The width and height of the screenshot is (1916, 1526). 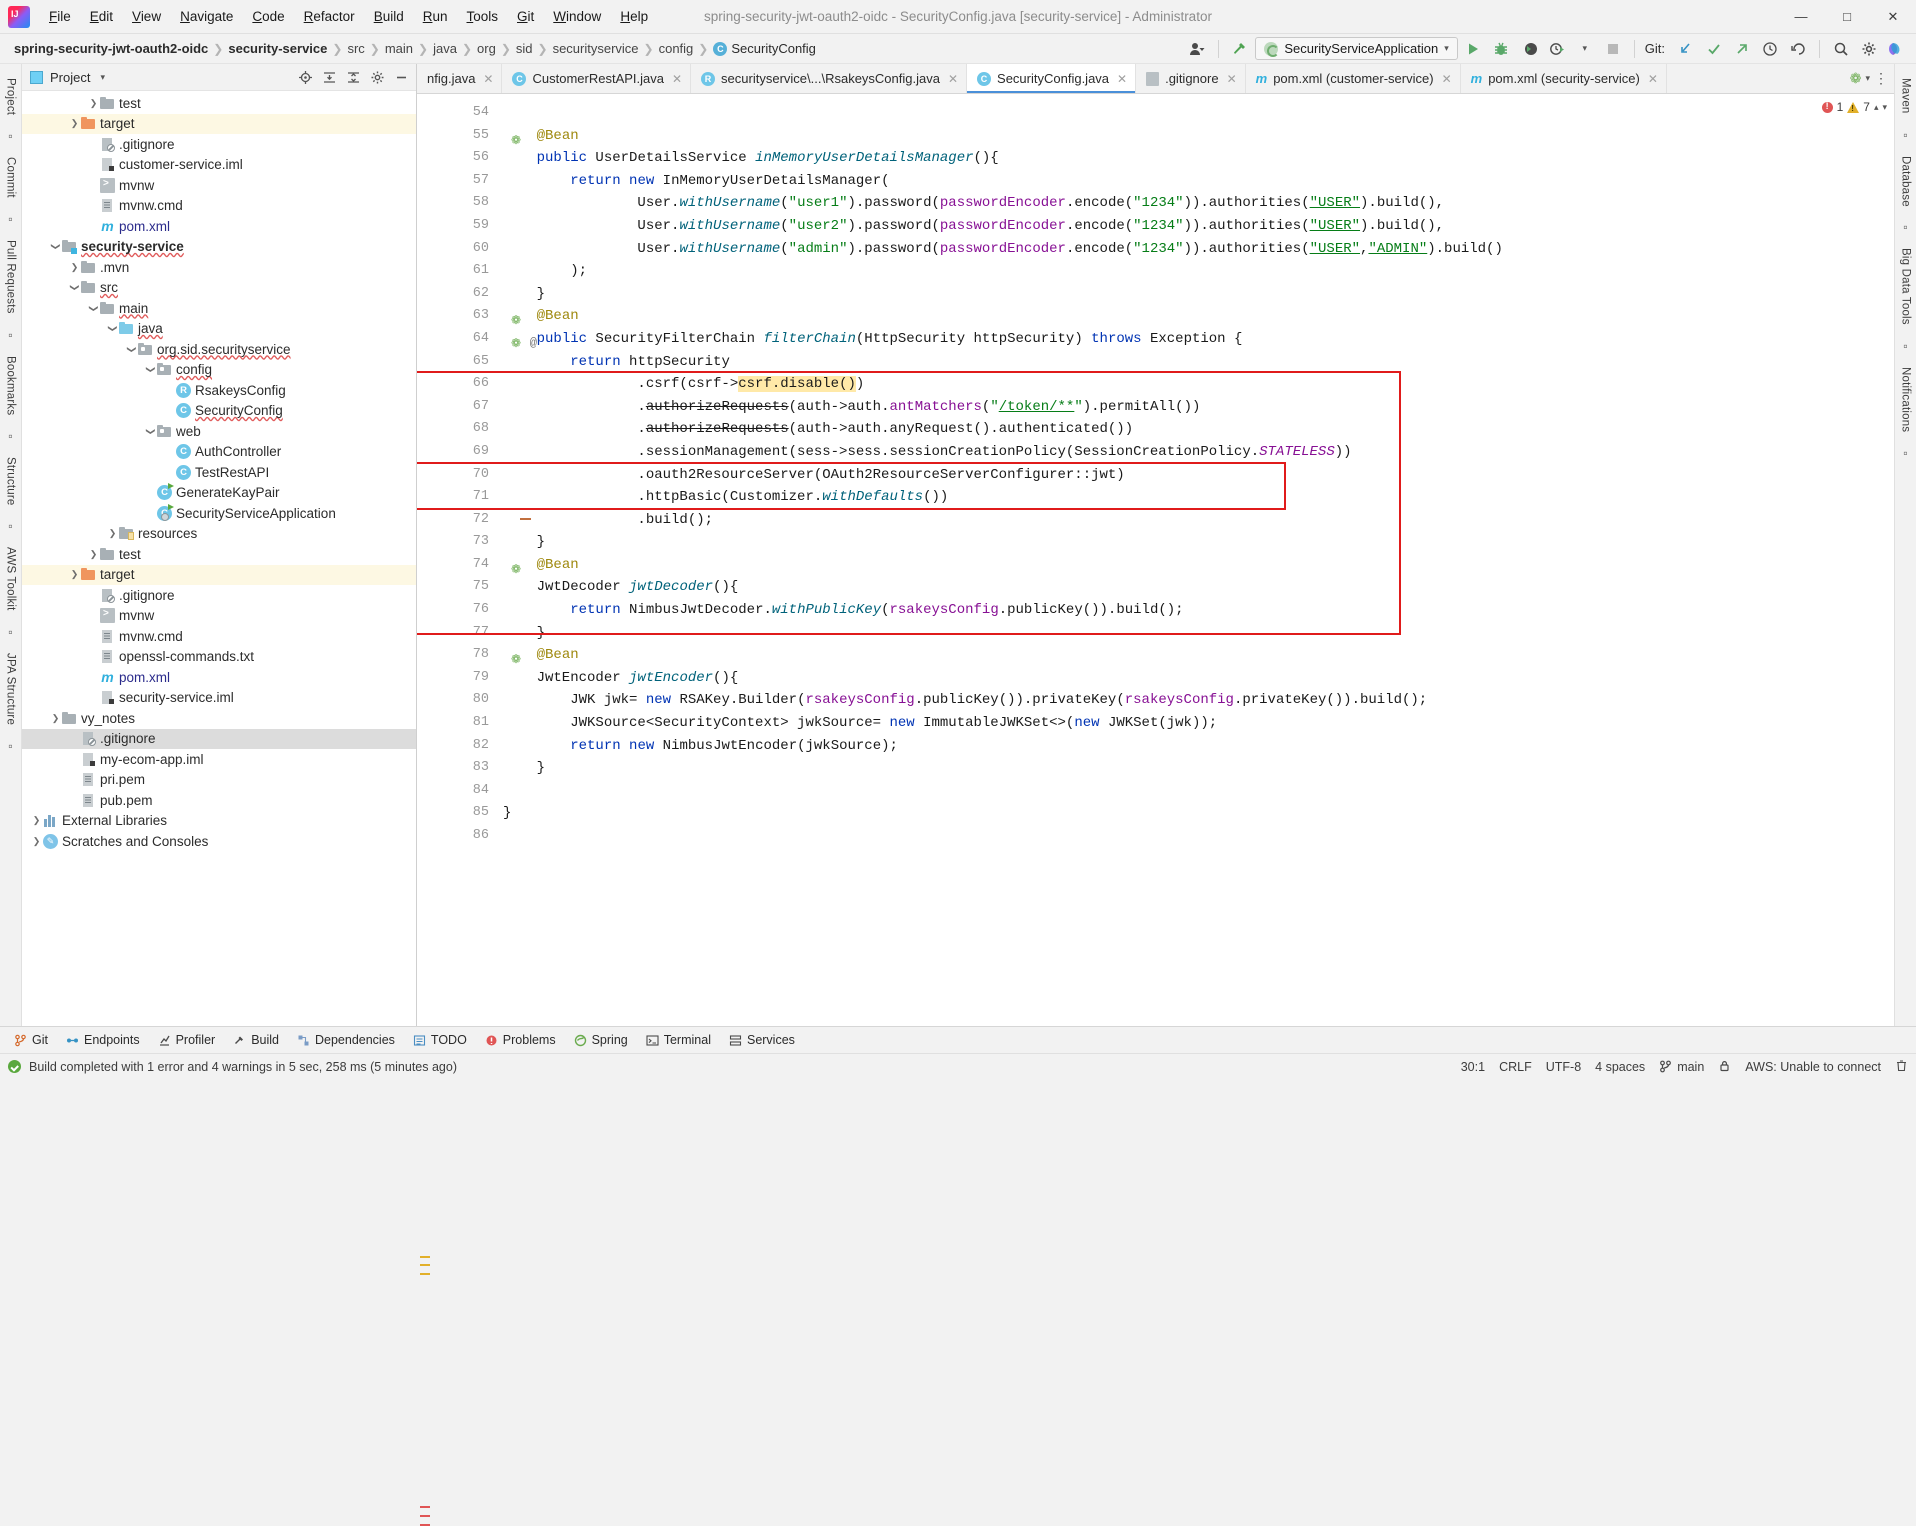 I want to click on git-update-icon, so click(x=1686, y=49).